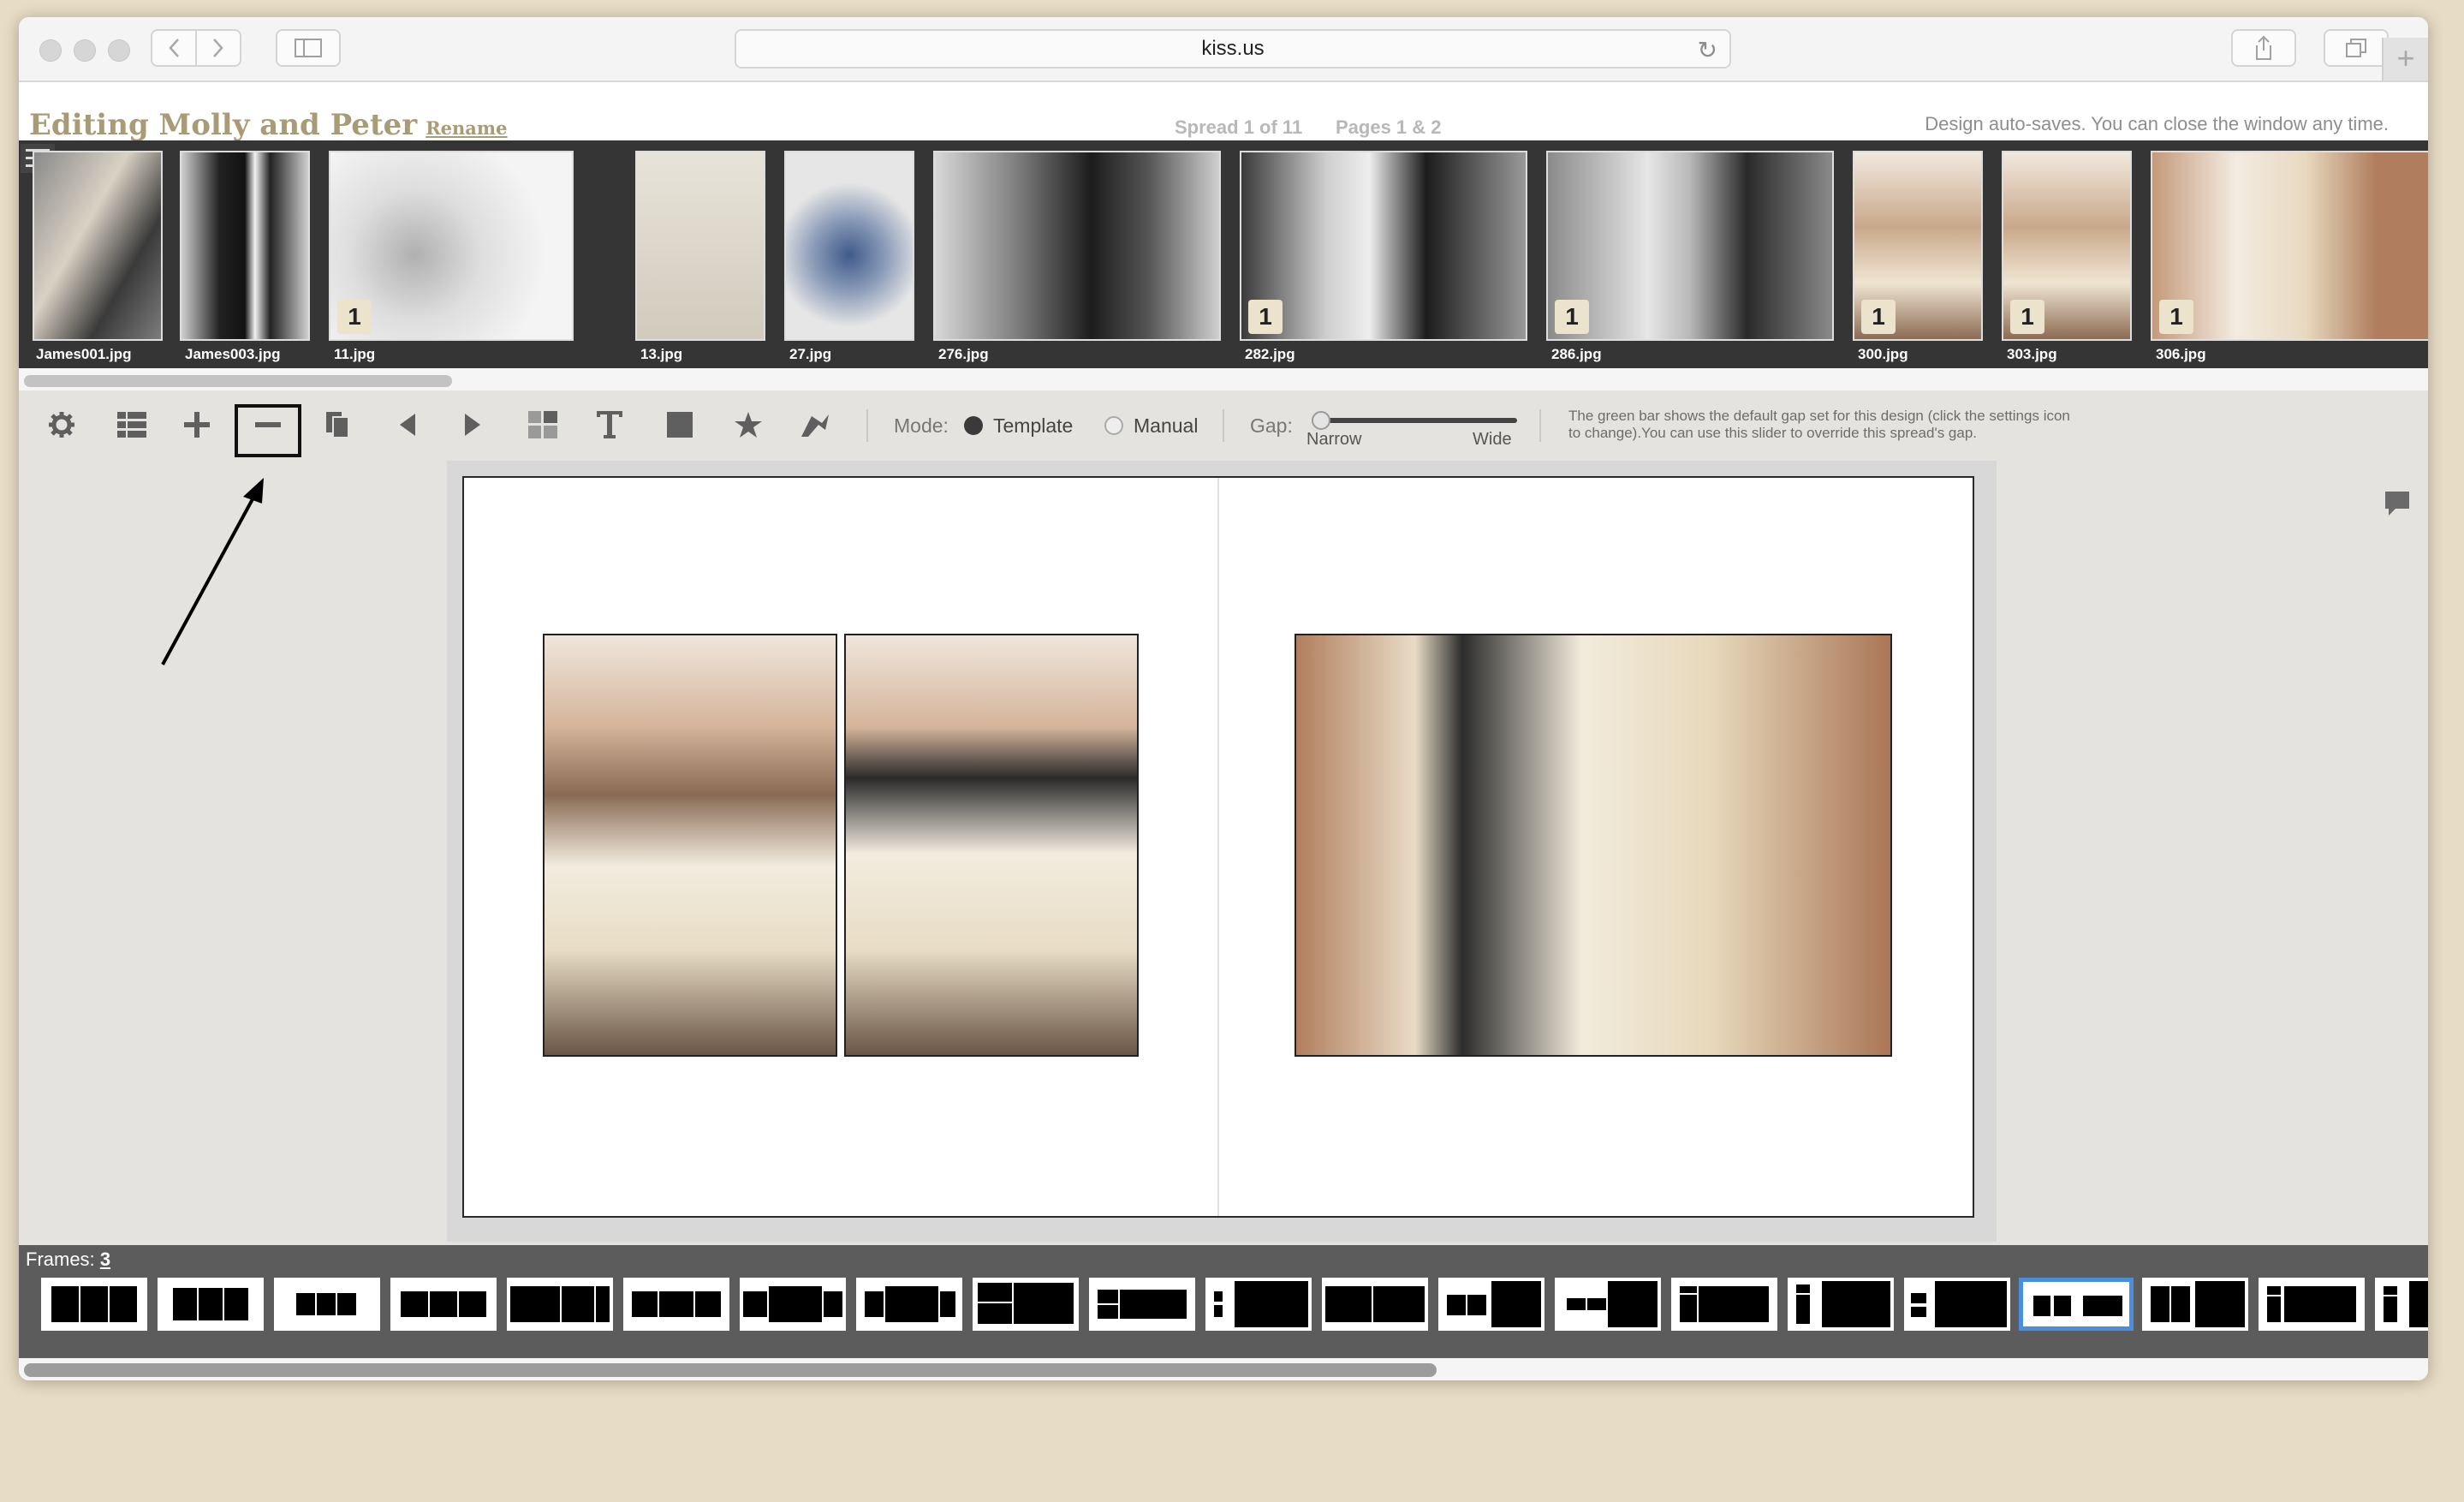 The image size is (2464, 1502). Describe the element at coordinates (1166, 426) in the screenshot. I see `mode-manual-label: Manual` at that location.